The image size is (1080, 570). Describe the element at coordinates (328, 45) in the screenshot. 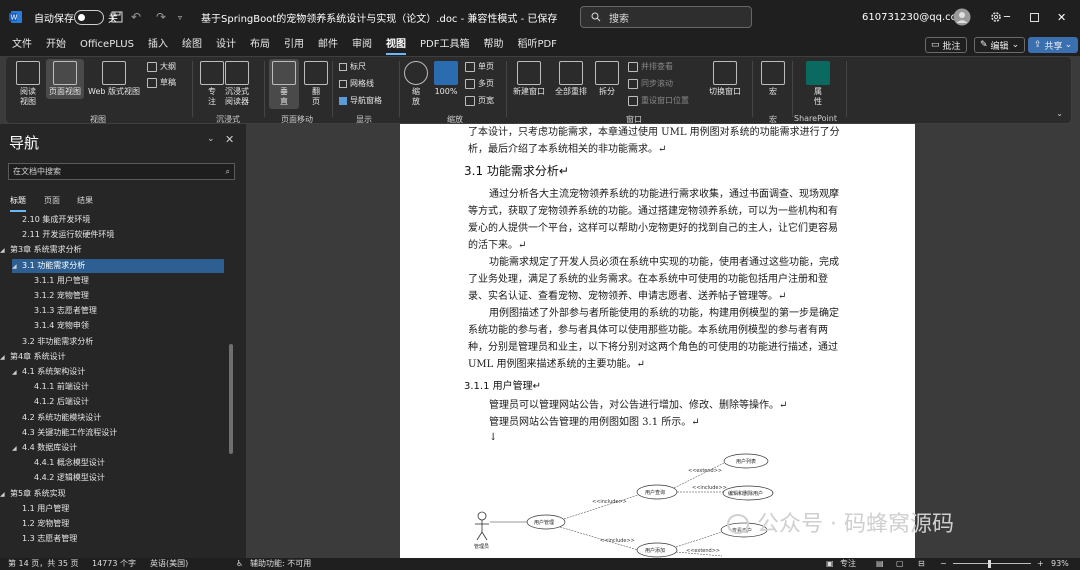

I see `menu-tab-8: 邮件` at that location.